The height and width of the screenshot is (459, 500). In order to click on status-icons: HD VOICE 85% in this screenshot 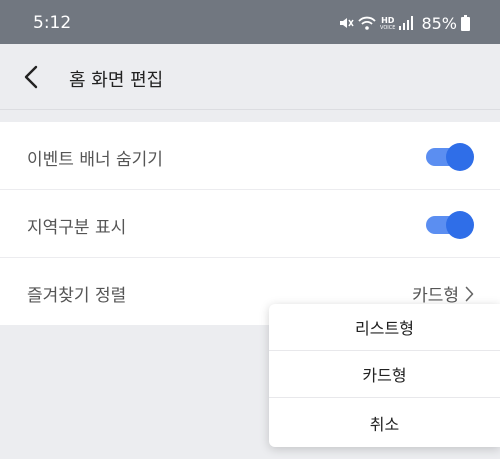, I will do `click(404, 23)`.